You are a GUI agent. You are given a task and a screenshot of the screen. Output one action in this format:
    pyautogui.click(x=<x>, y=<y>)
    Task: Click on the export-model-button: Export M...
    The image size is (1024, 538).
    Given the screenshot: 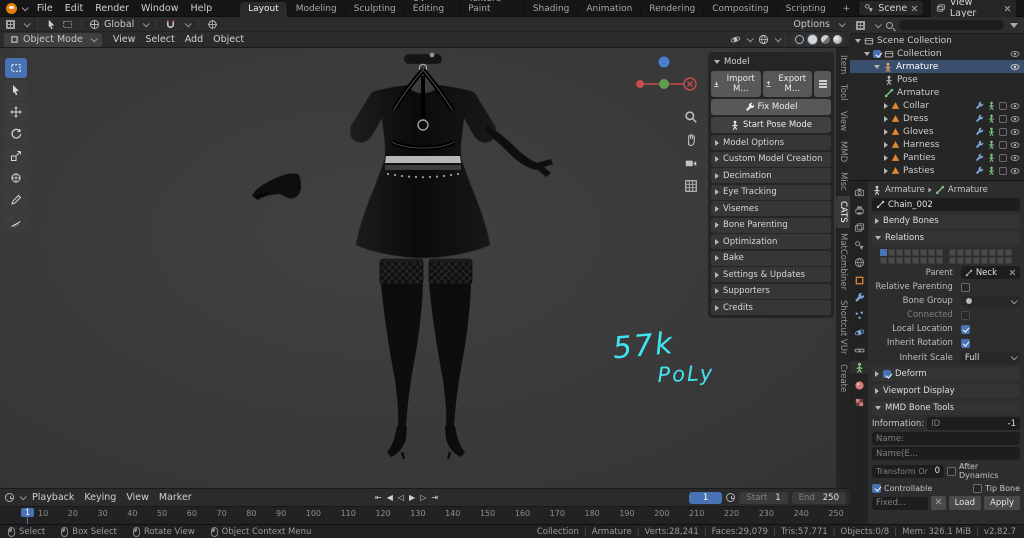 What is the action you would take?
    pyautogui.click(x=787, y=84)
    